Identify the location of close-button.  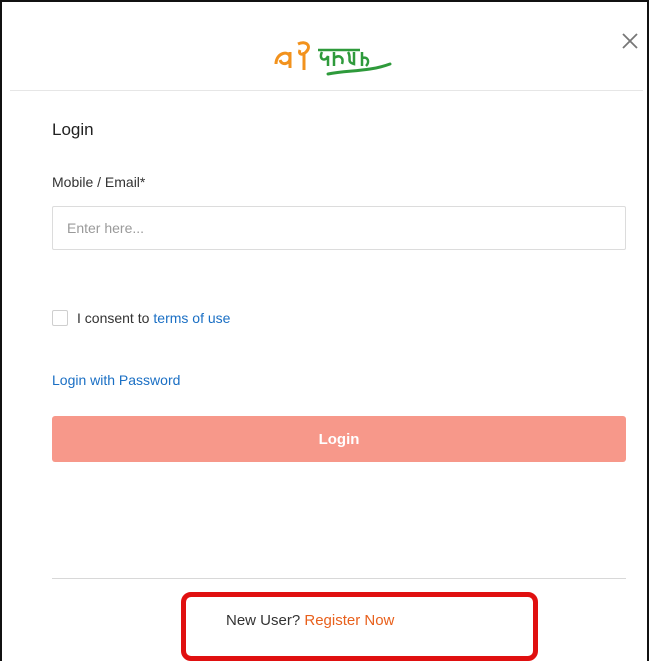
(630, 41).